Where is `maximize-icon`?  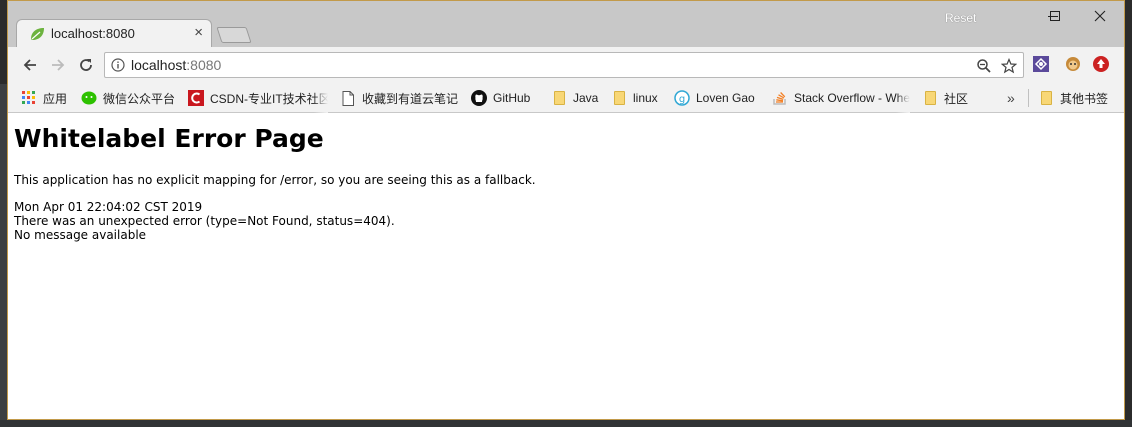
maximize-icon is located at coordinates (1055, 16).